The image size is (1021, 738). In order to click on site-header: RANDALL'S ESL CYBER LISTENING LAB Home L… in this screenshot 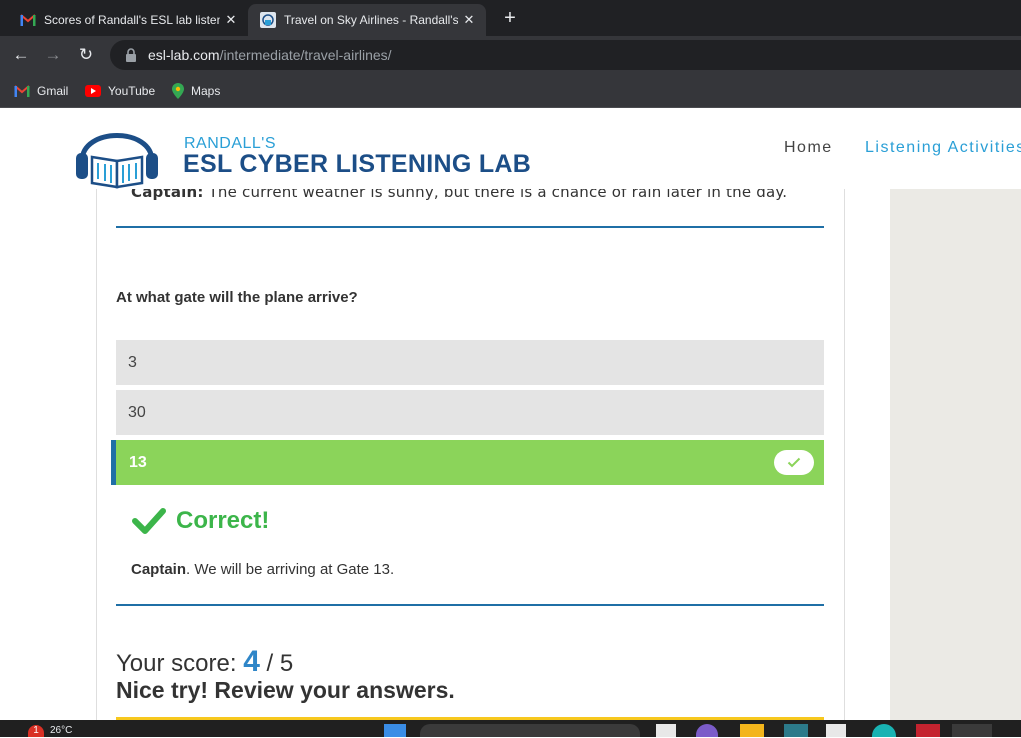, I will do `click(510, 149)`.